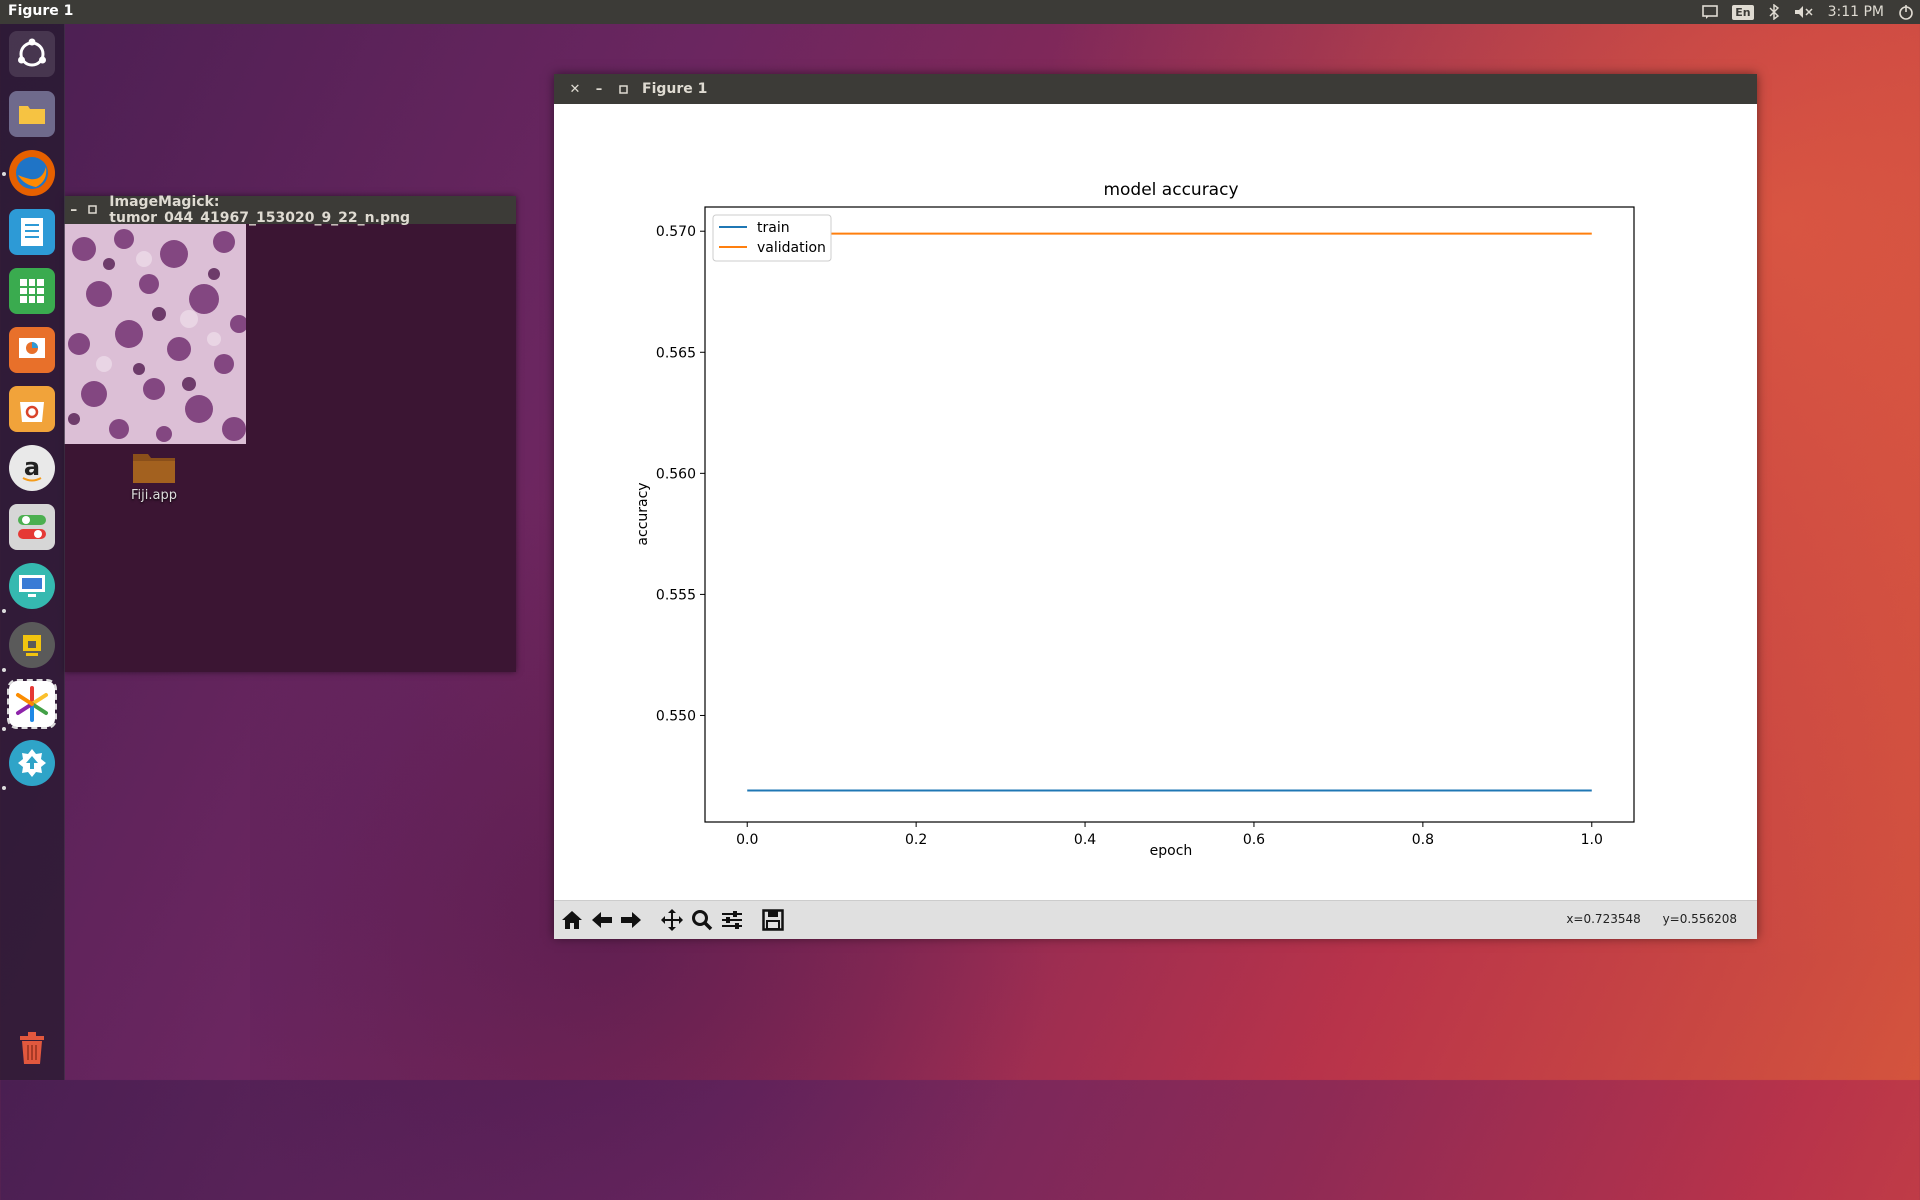 Image resolution: width=1920 pixels, height=1200 pixels. Describe the element at coordinates (1856, 12) in the screenshot. I see `clock: 3:11 PM` at that location.